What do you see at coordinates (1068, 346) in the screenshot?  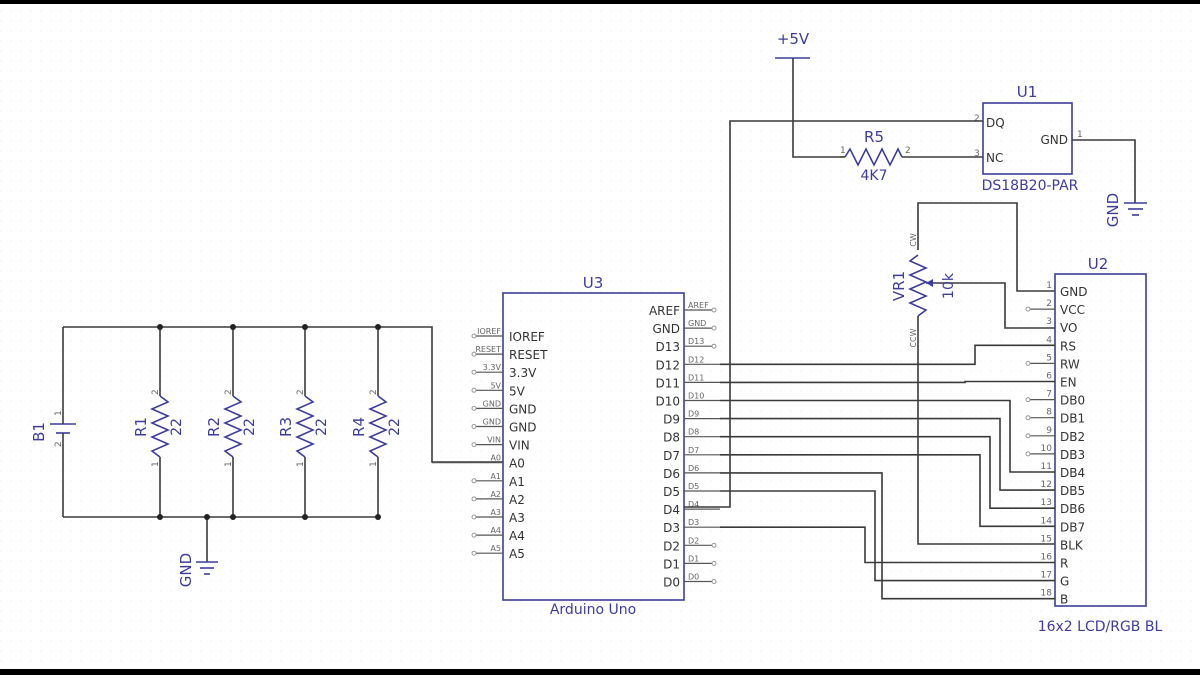 I see `u2-pin-name: RS` at bounding box center [1068, 346].